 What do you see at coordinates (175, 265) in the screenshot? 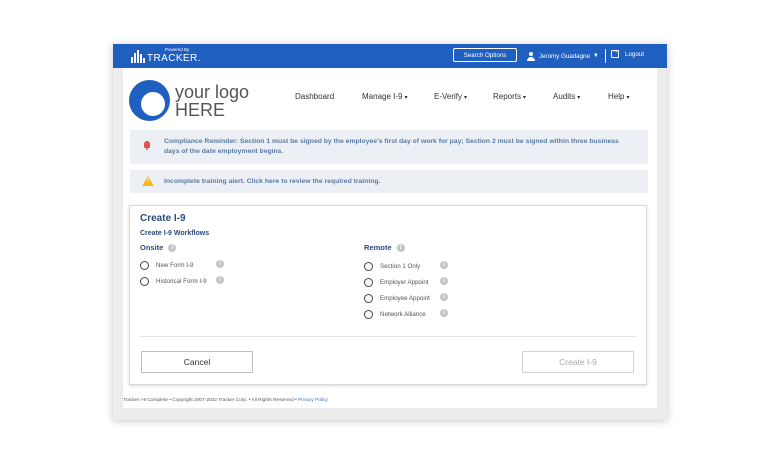
I see `option-label: New Form I-9` at bounding box center [175, 265].